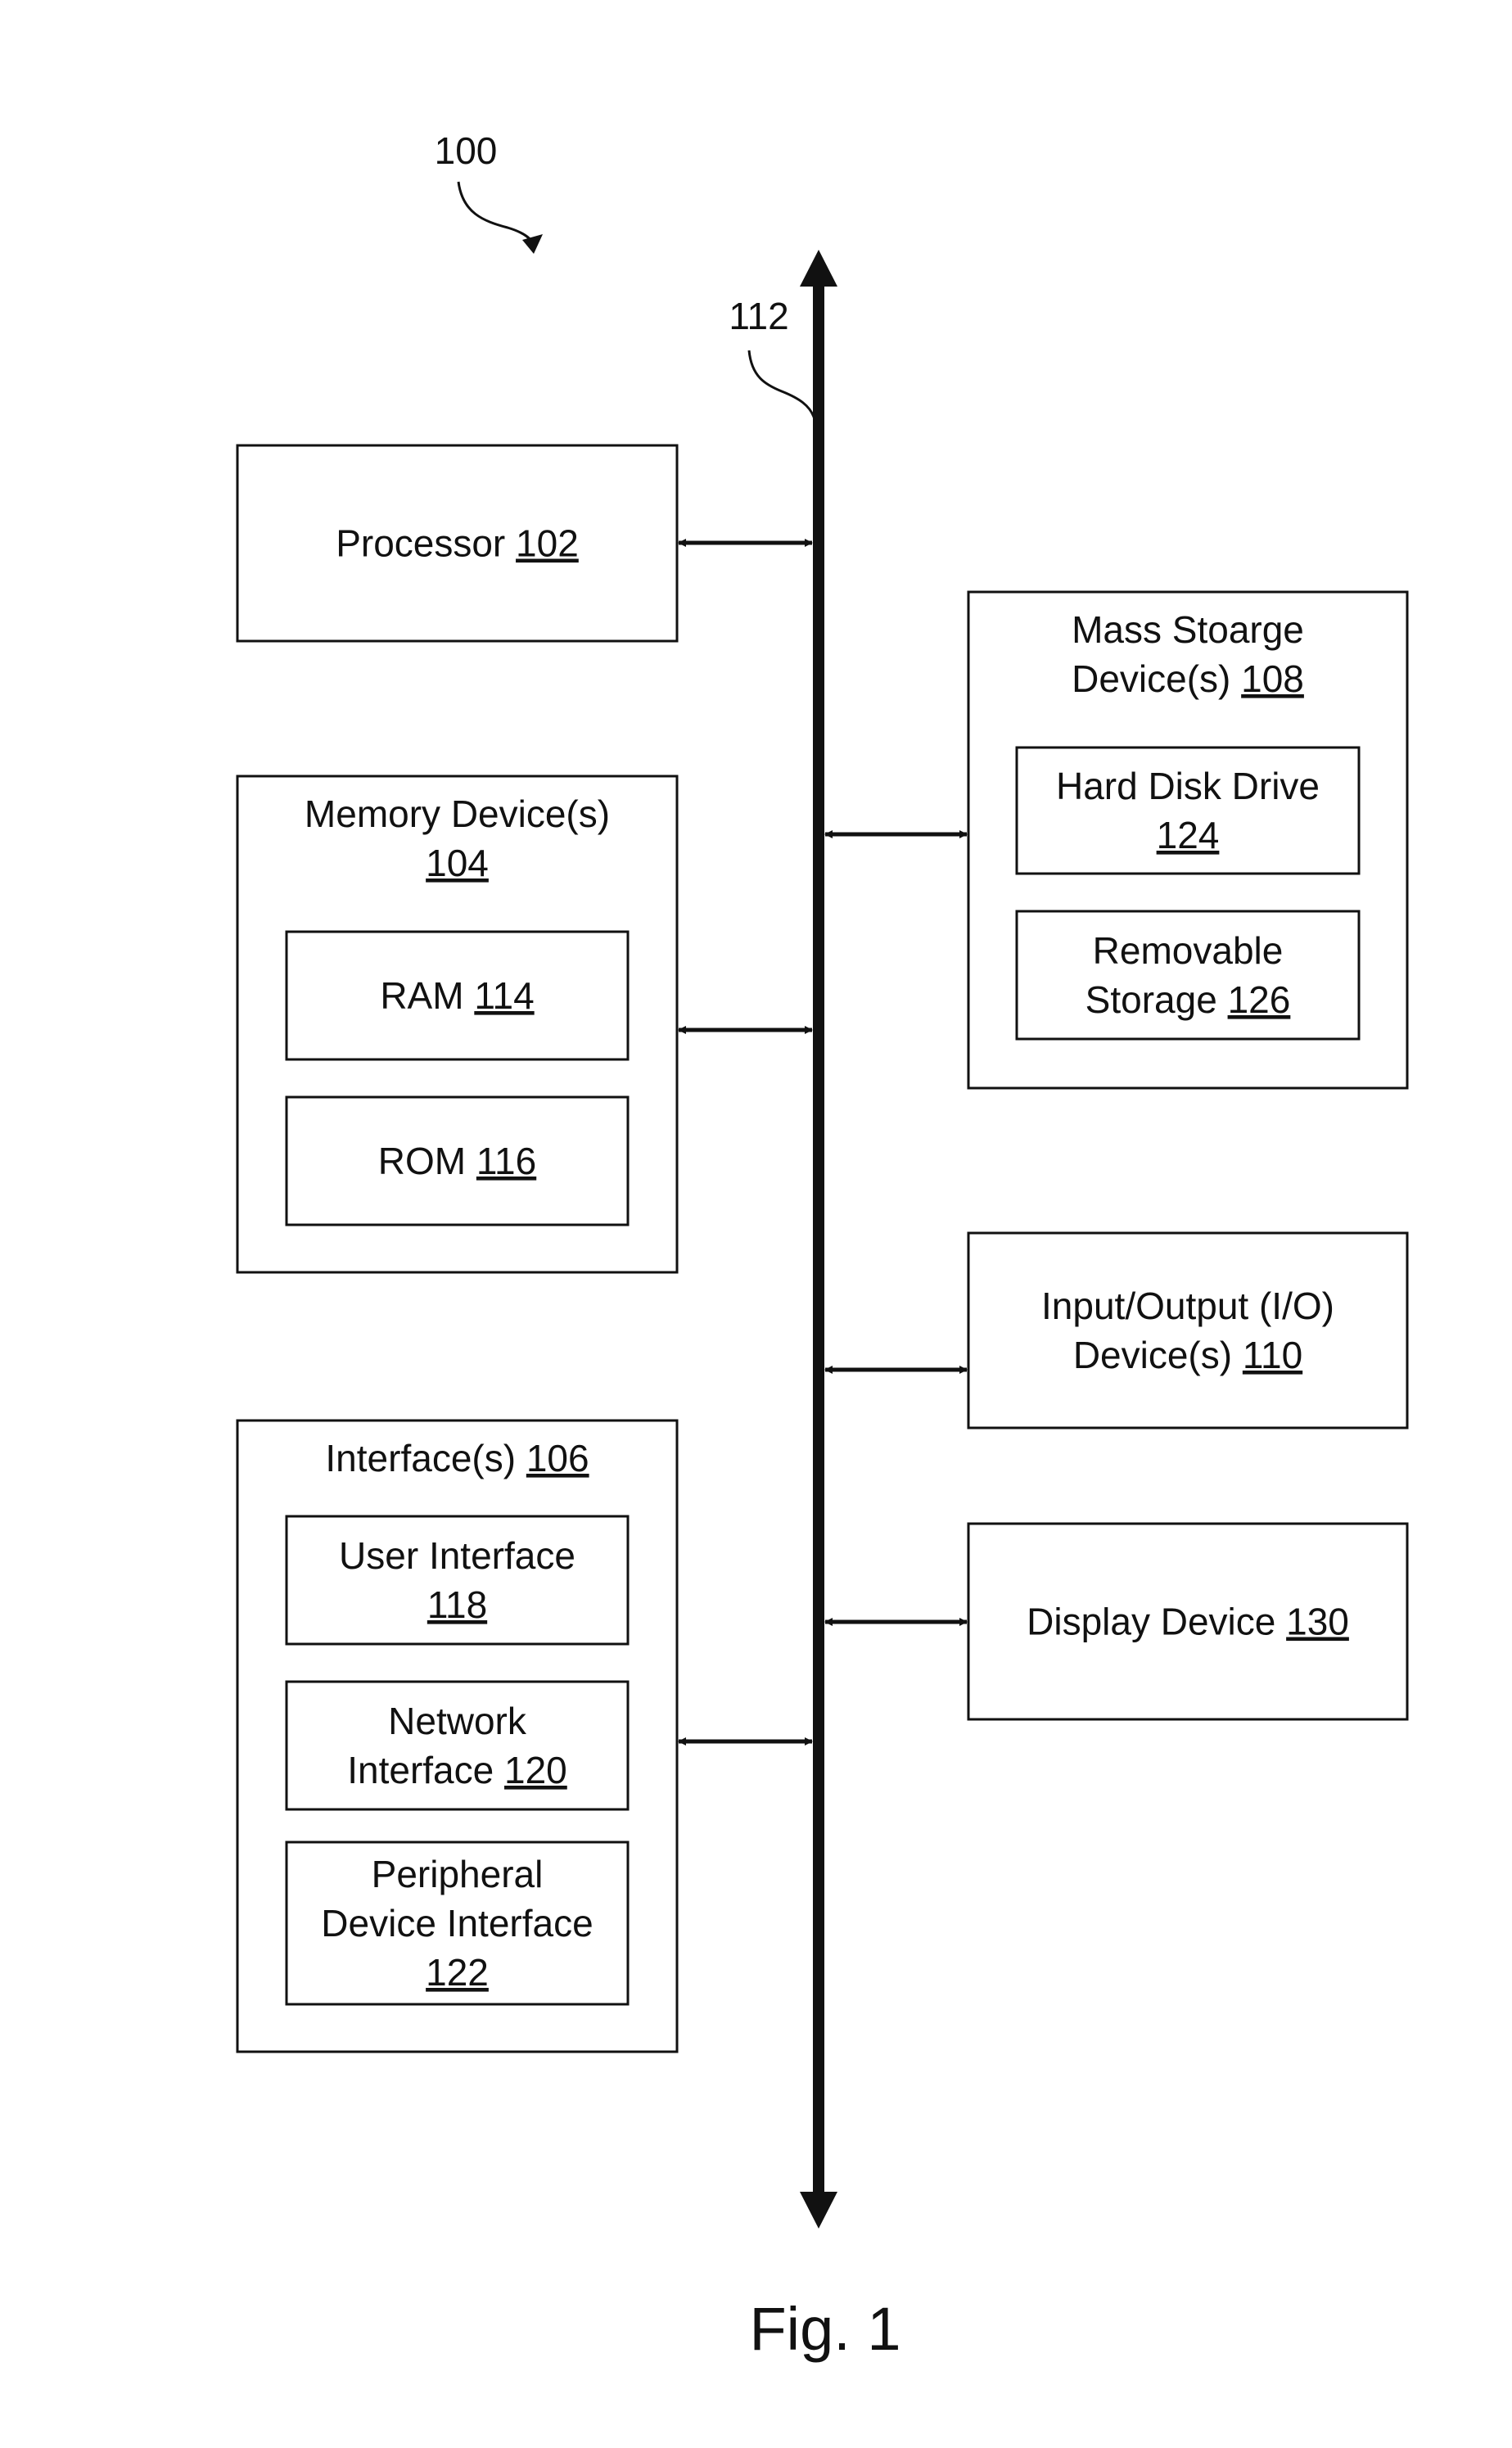  What do you see at coordinates (457, 1973) in the screenshot?
I see `block-ref-number: 122` at bounding box center [457, 1973].